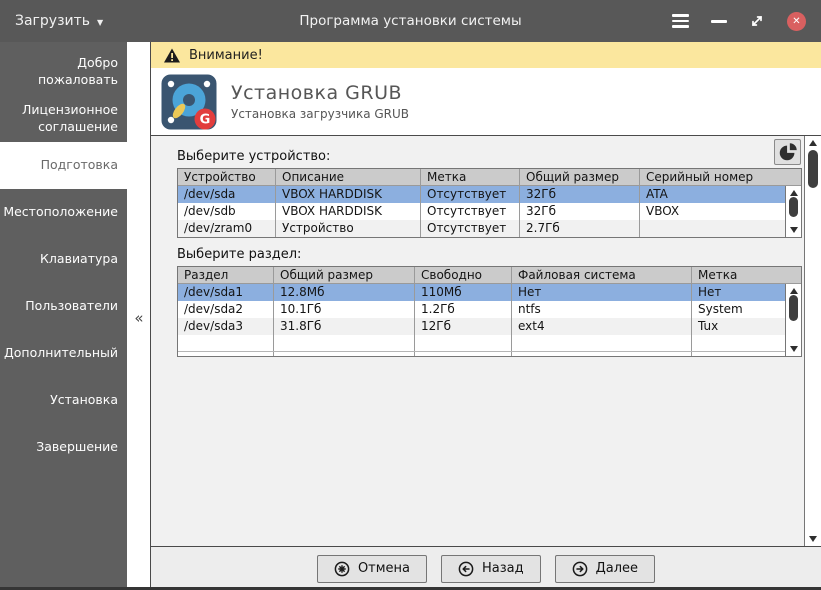 This screenshot has width=821, height=590. What do you see at coordinates (344, 292) in the screenshot?
I see `table-cell: 12.8Мб` at bounding box center [344, 292].